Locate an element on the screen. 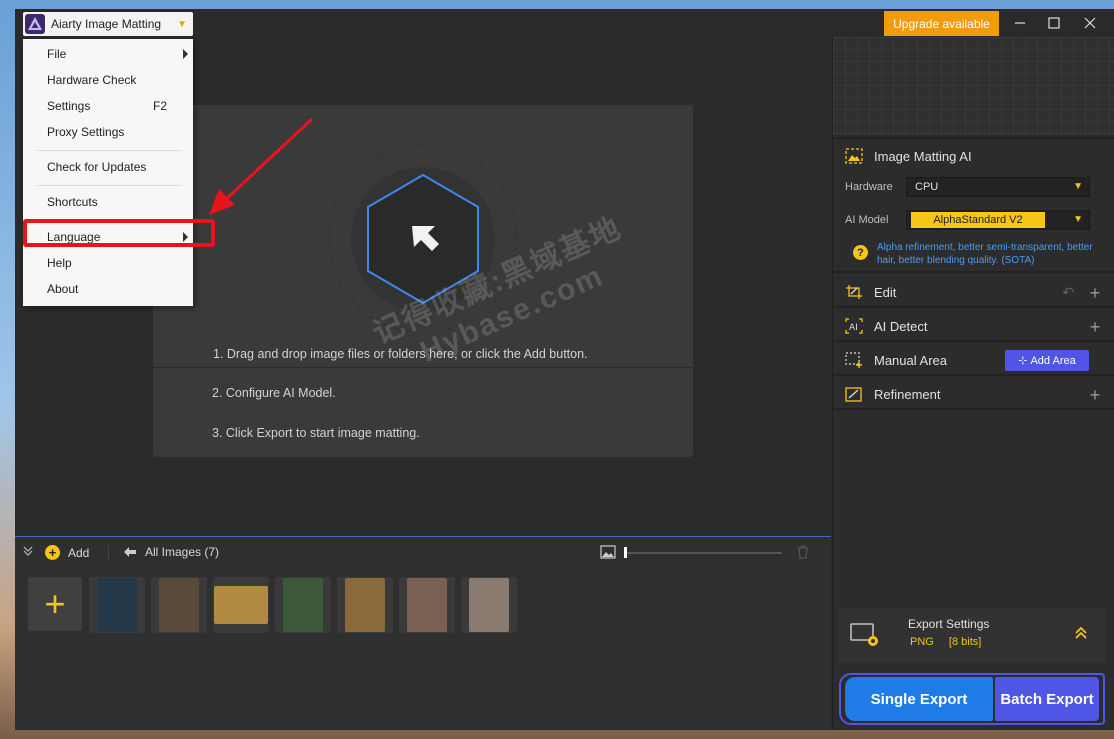 This screenshot has height=739, width=1114. menu-item-check-updates: Check for Updates is located at coordinates (108, 167).